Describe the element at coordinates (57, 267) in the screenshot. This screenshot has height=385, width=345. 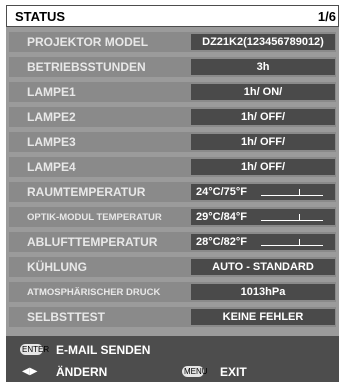
I see `row-label: KÜHLUNG` at that location.